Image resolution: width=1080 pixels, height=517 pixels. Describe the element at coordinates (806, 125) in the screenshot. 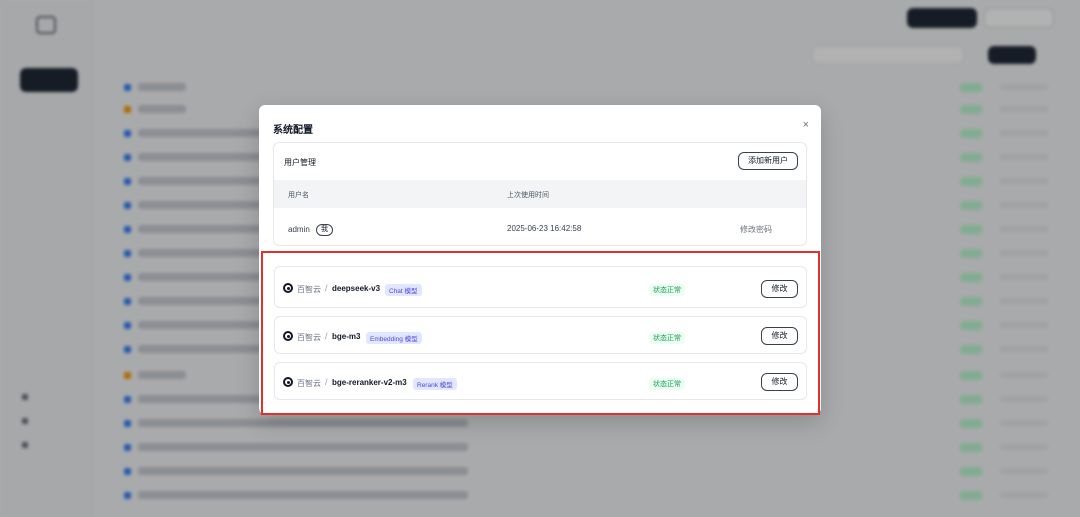

I see `close-icon: ×` at that location.